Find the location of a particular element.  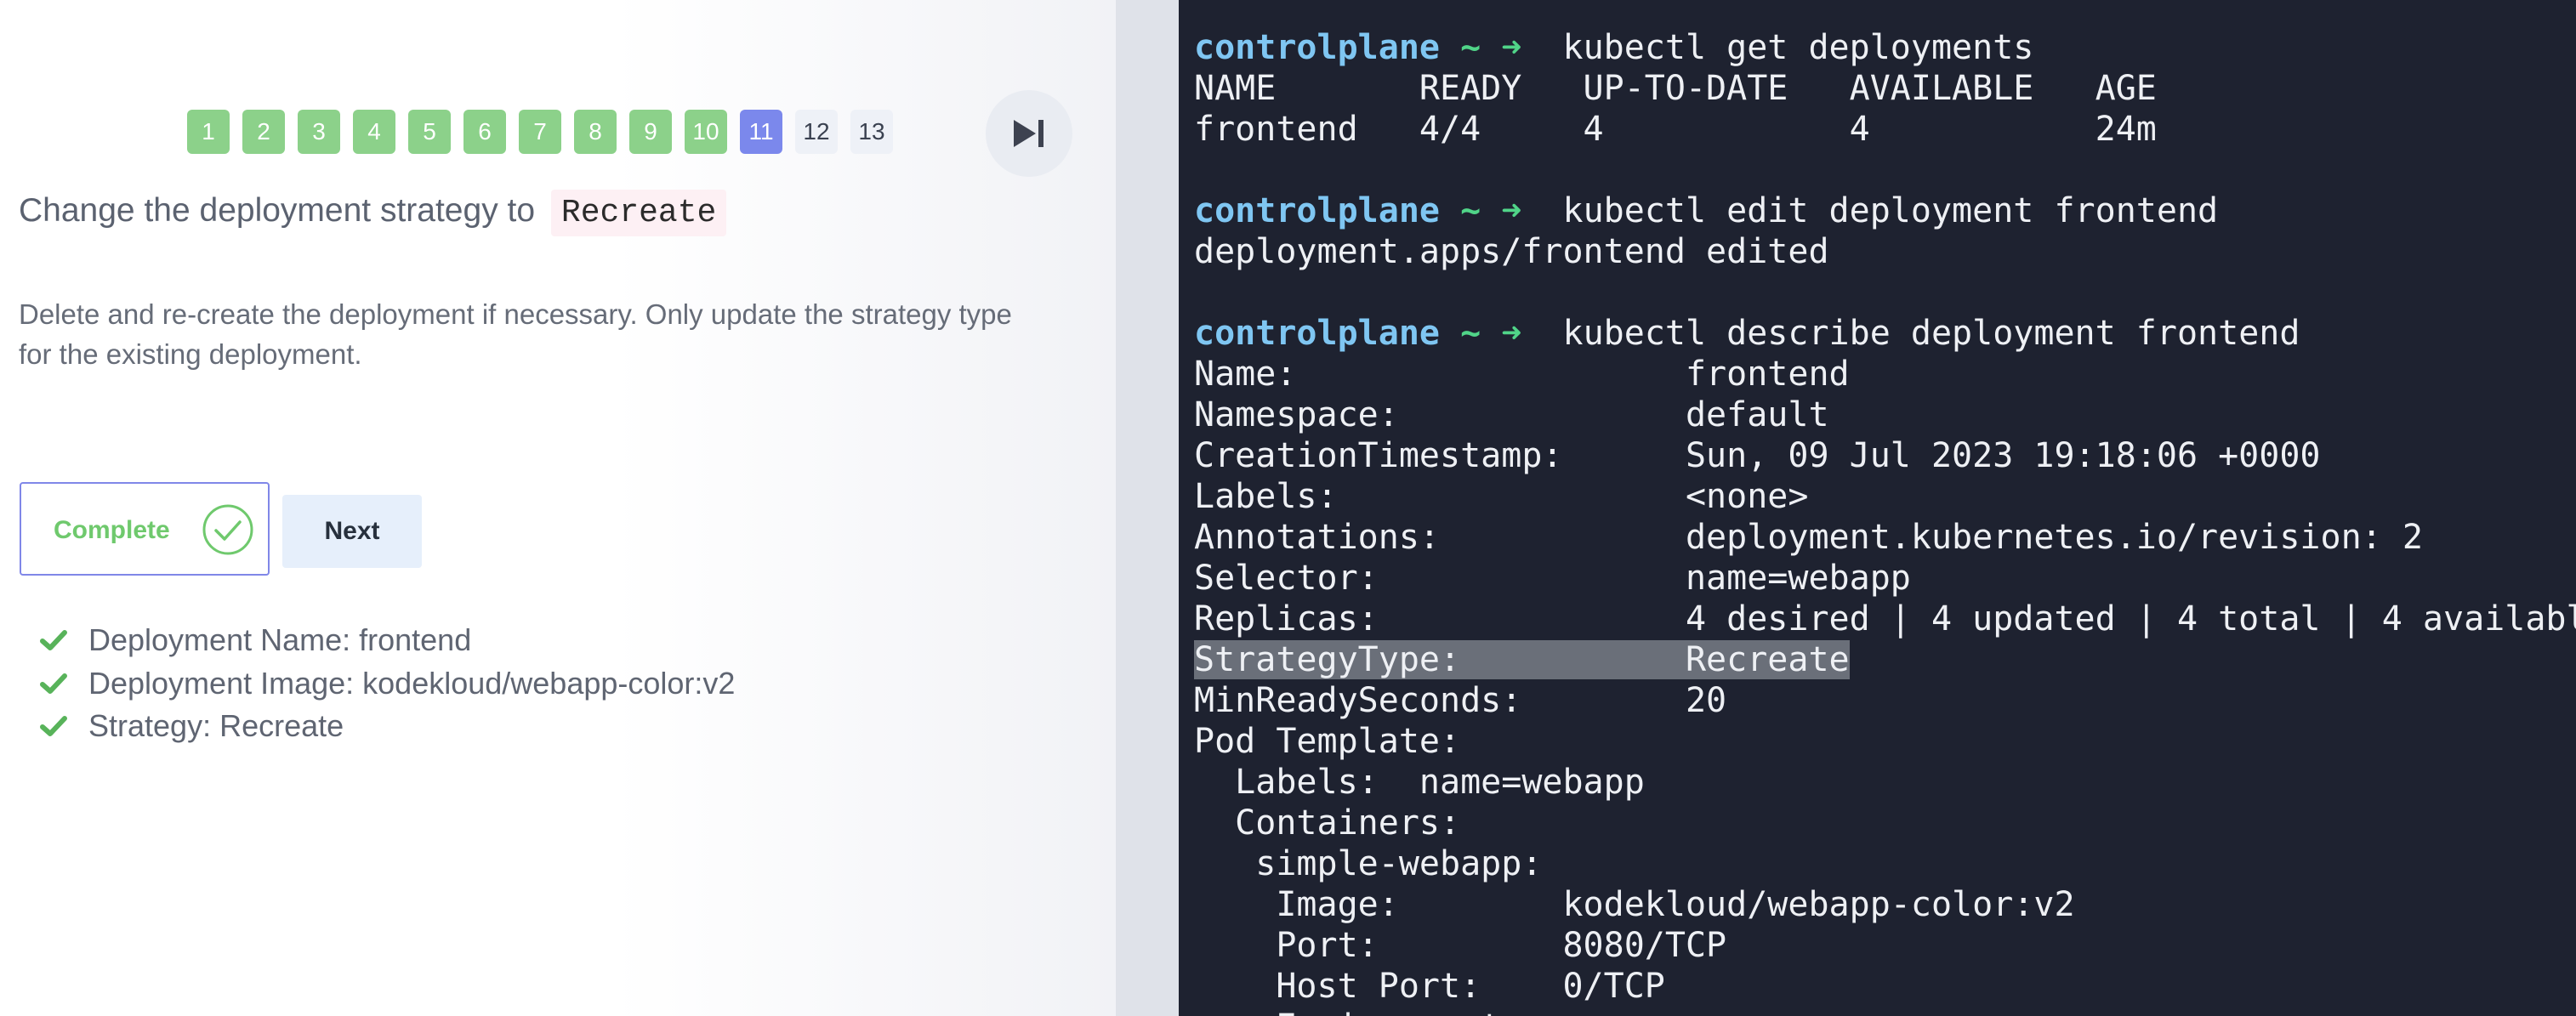

question-2-button: 2 is located at coordinates (263, 132).